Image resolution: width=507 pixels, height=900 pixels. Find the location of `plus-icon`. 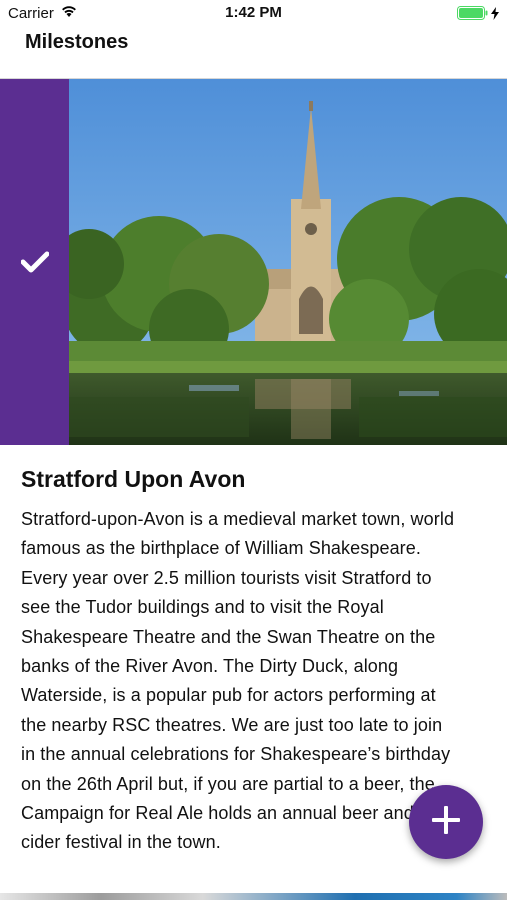

plus-icon is located at coordinates (446, 822).